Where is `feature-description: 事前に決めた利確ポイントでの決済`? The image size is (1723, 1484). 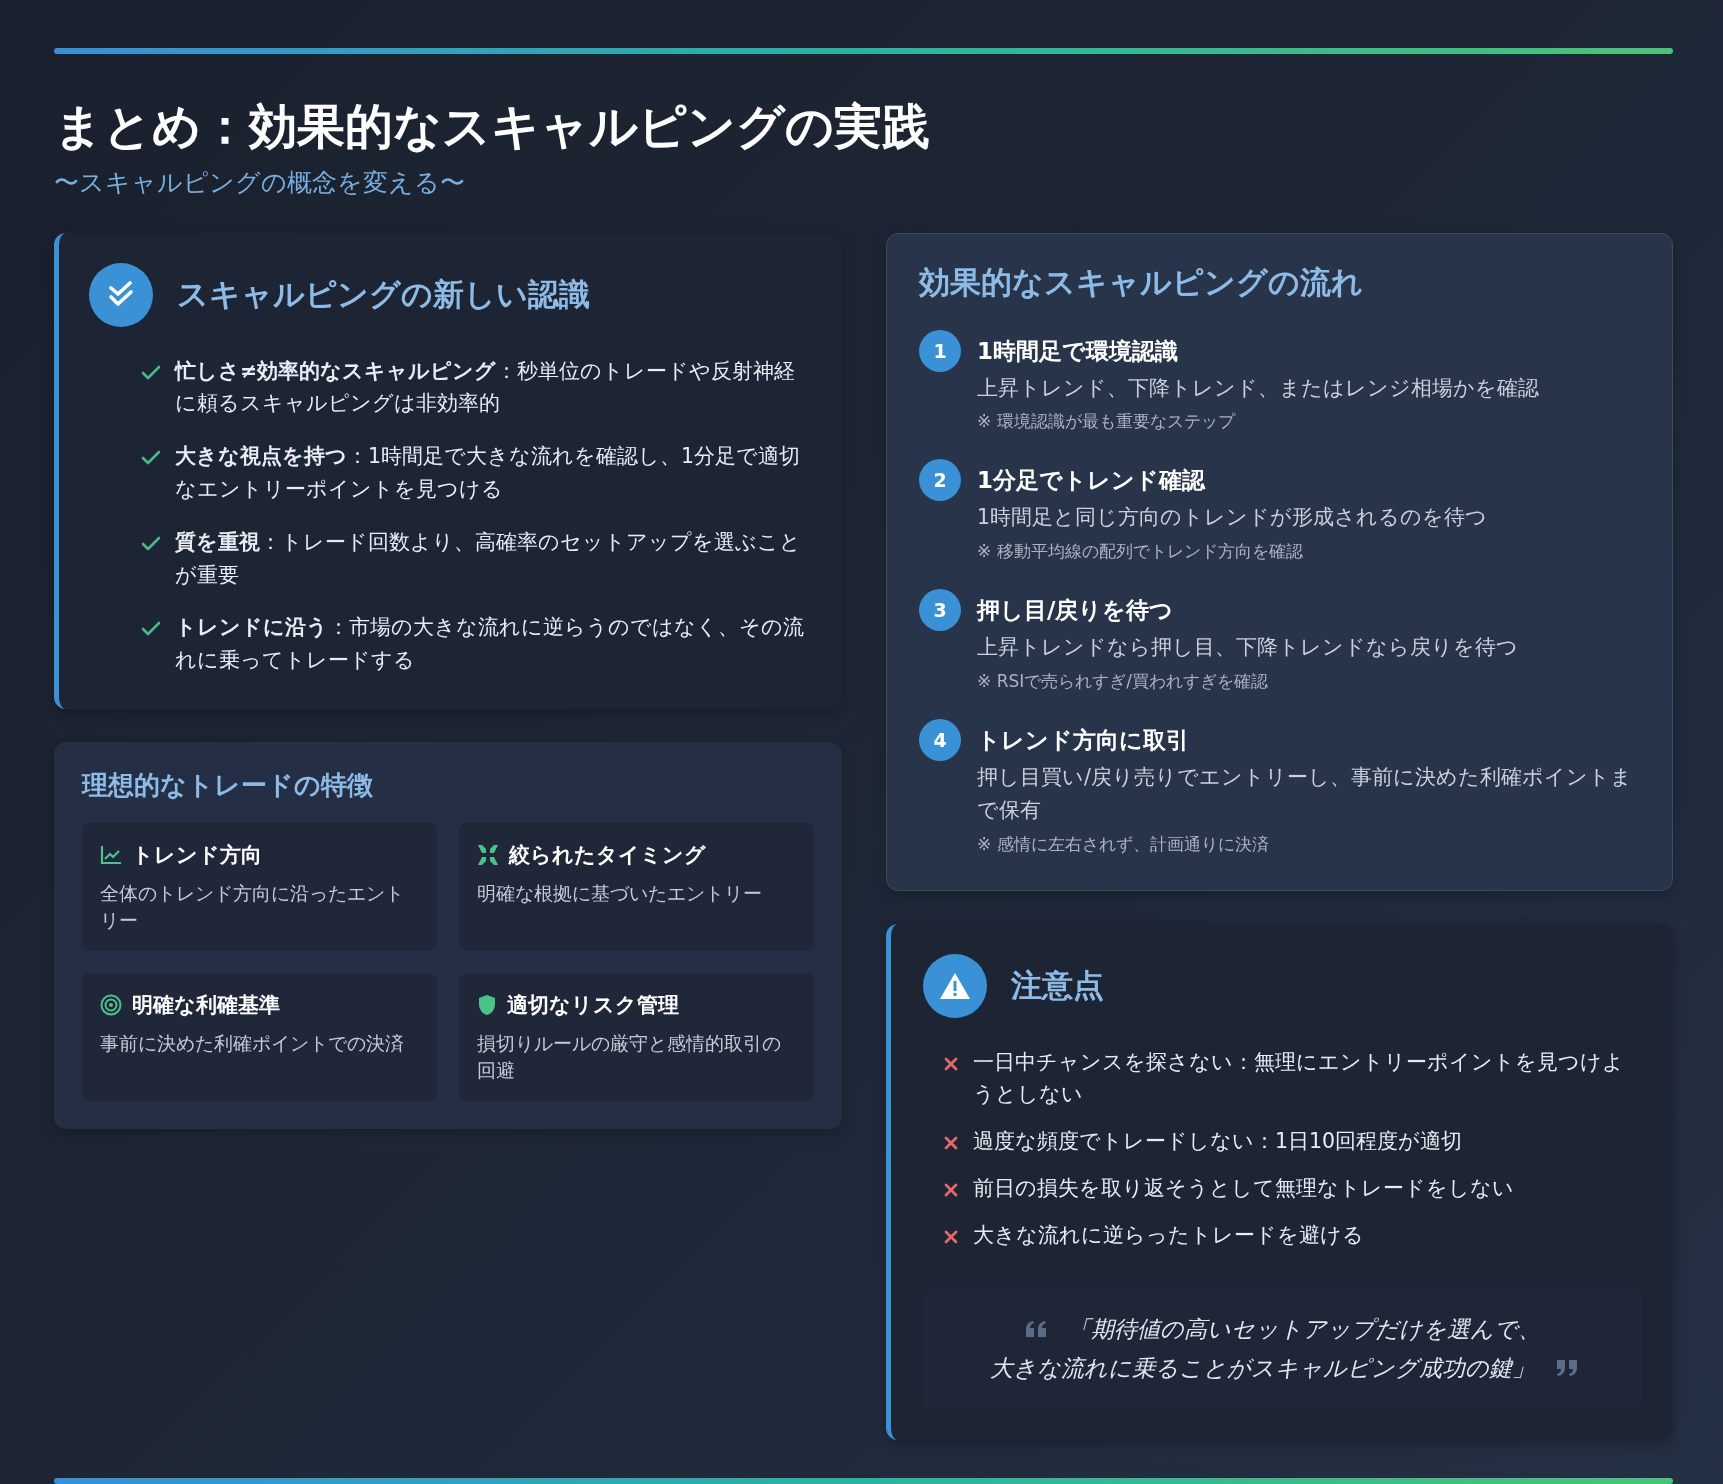
feature-description: 事前に決めた利確ポイントでの決済 is located at coordinates (252, 1043).